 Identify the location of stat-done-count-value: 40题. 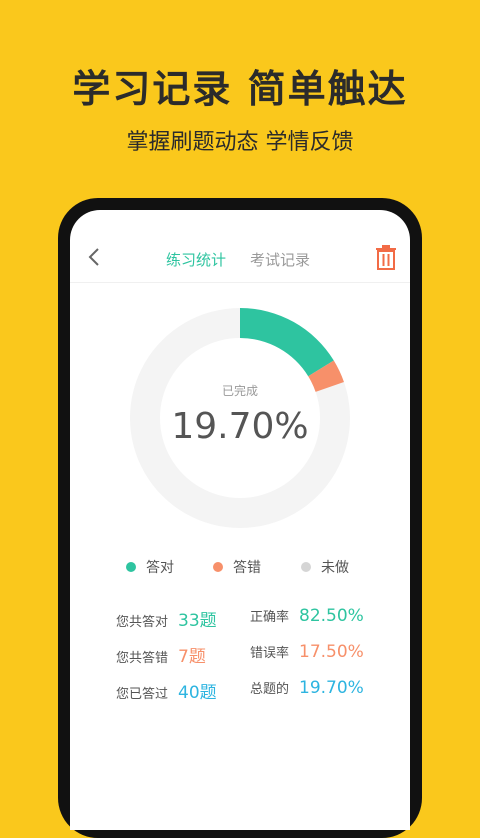
(197, 693).